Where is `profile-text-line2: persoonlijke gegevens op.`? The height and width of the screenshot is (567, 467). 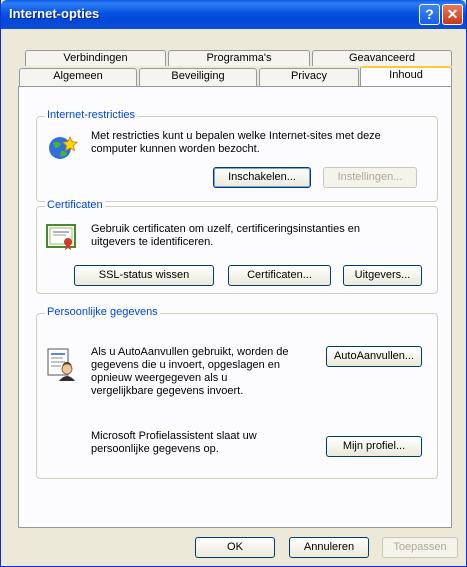
profile-text-line2: persoonlijke gegevens op. is located at coordinates (155, 449).